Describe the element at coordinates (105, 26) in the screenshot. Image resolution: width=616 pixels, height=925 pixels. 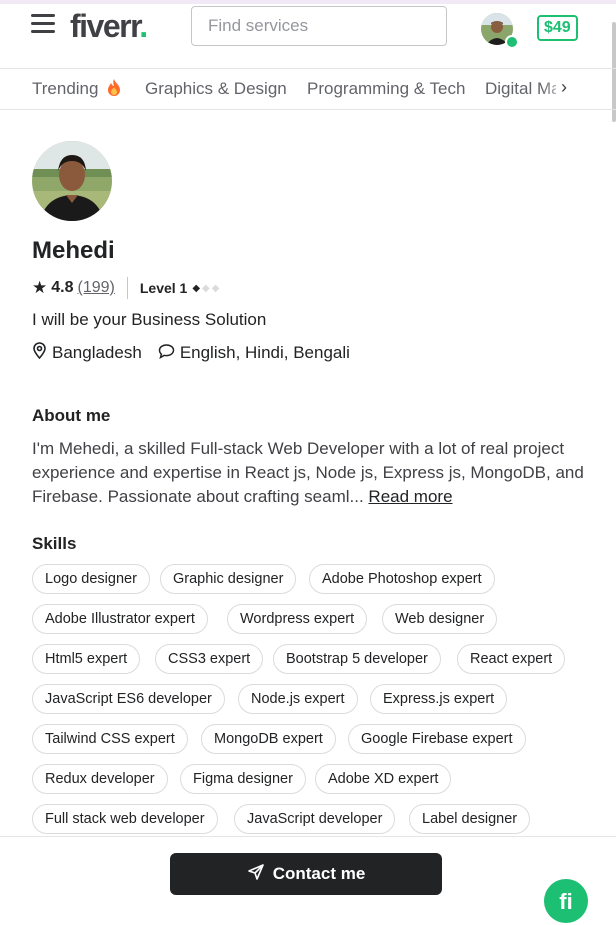
I see `logo-text: fiverr` at that location.